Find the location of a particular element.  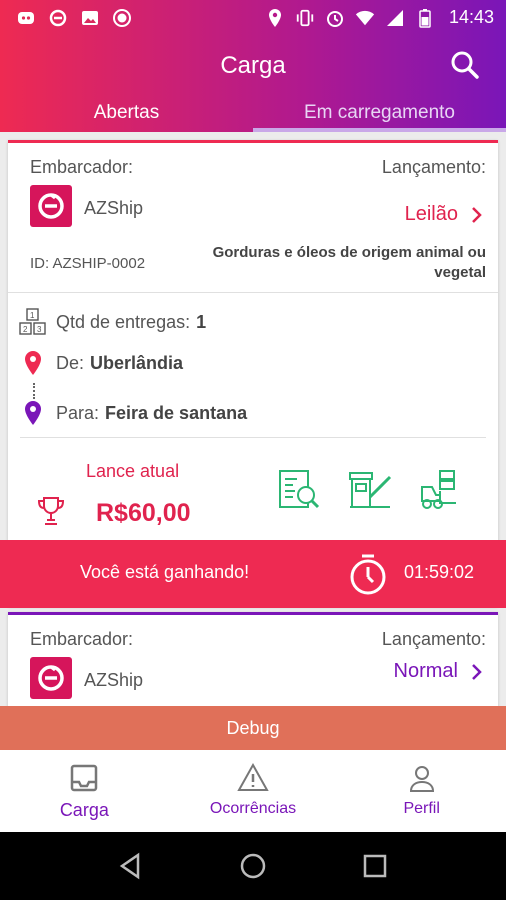

tab-abertas: Abertas is located at coordinates (126, 114).